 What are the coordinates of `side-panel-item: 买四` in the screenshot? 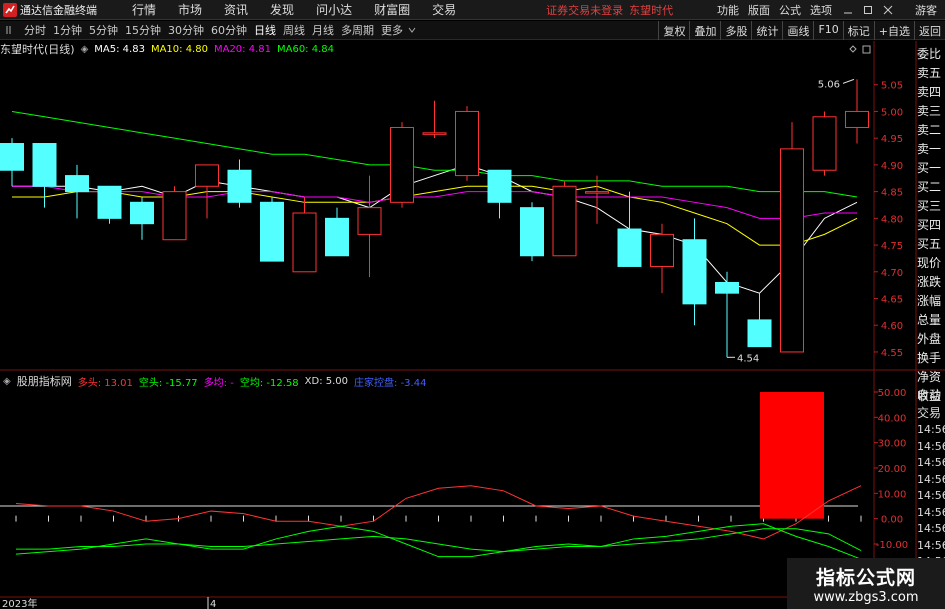 It's located at (931, 225).